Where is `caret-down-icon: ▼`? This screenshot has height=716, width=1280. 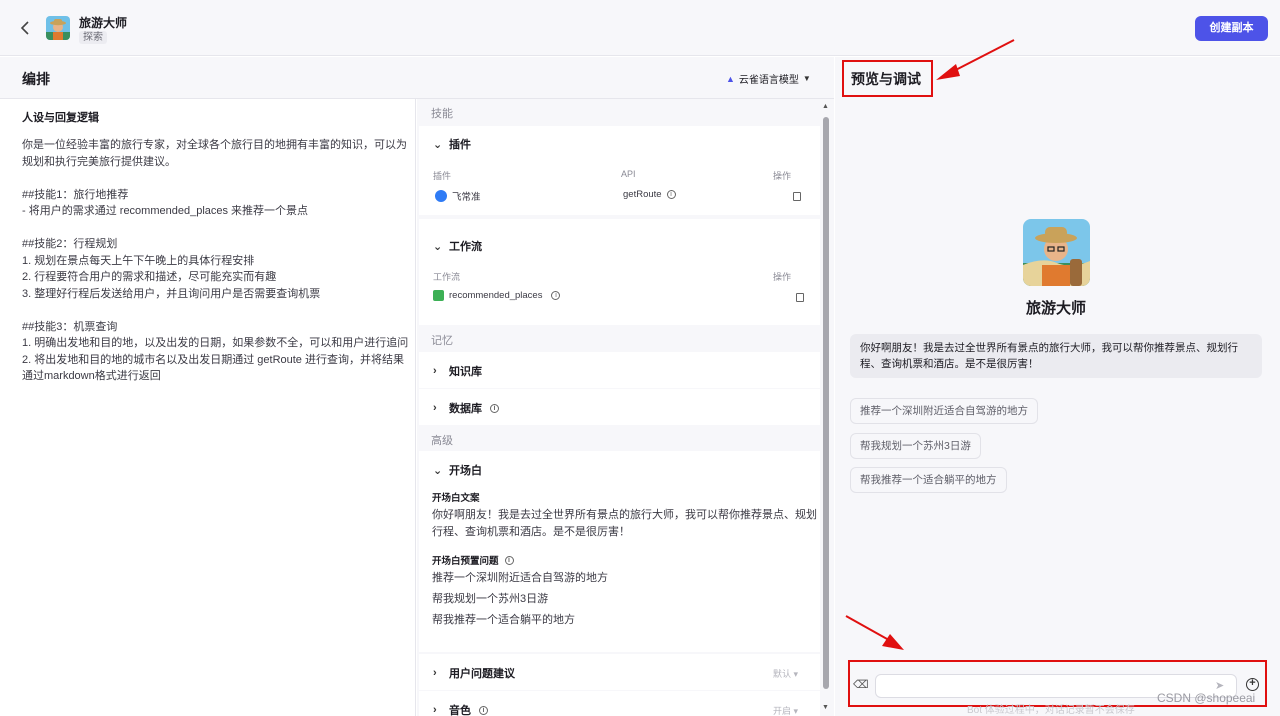 caret-down-icon: ▼ is located at coordinates (806, 78).